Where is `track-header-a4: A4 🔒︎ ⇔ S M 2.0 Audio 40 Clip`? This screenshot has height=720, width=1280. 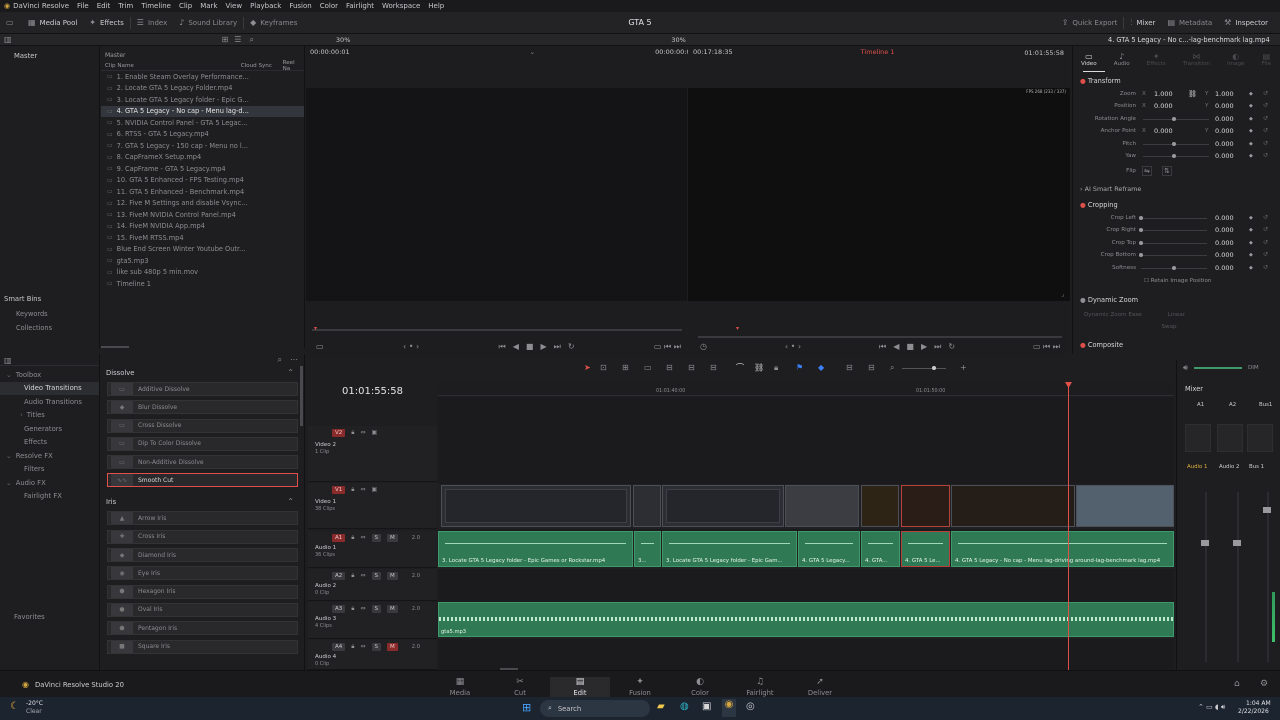
track-header-a4: A4 🔒︎ ⇔ S M 2.0 Audio 40 Clip is located at coordinates (372, 655).